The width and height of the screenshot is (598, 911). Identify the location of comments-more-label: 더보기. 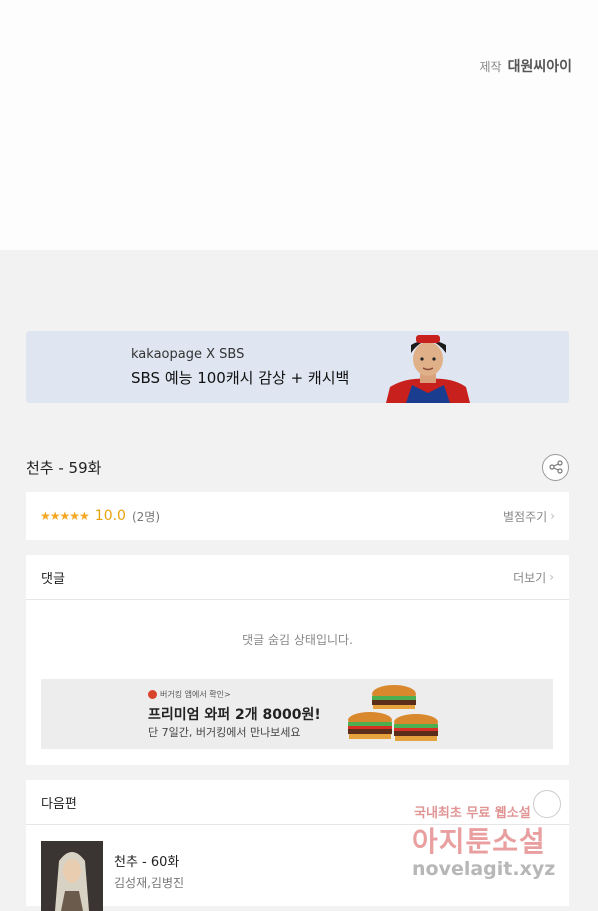
(530, 577).